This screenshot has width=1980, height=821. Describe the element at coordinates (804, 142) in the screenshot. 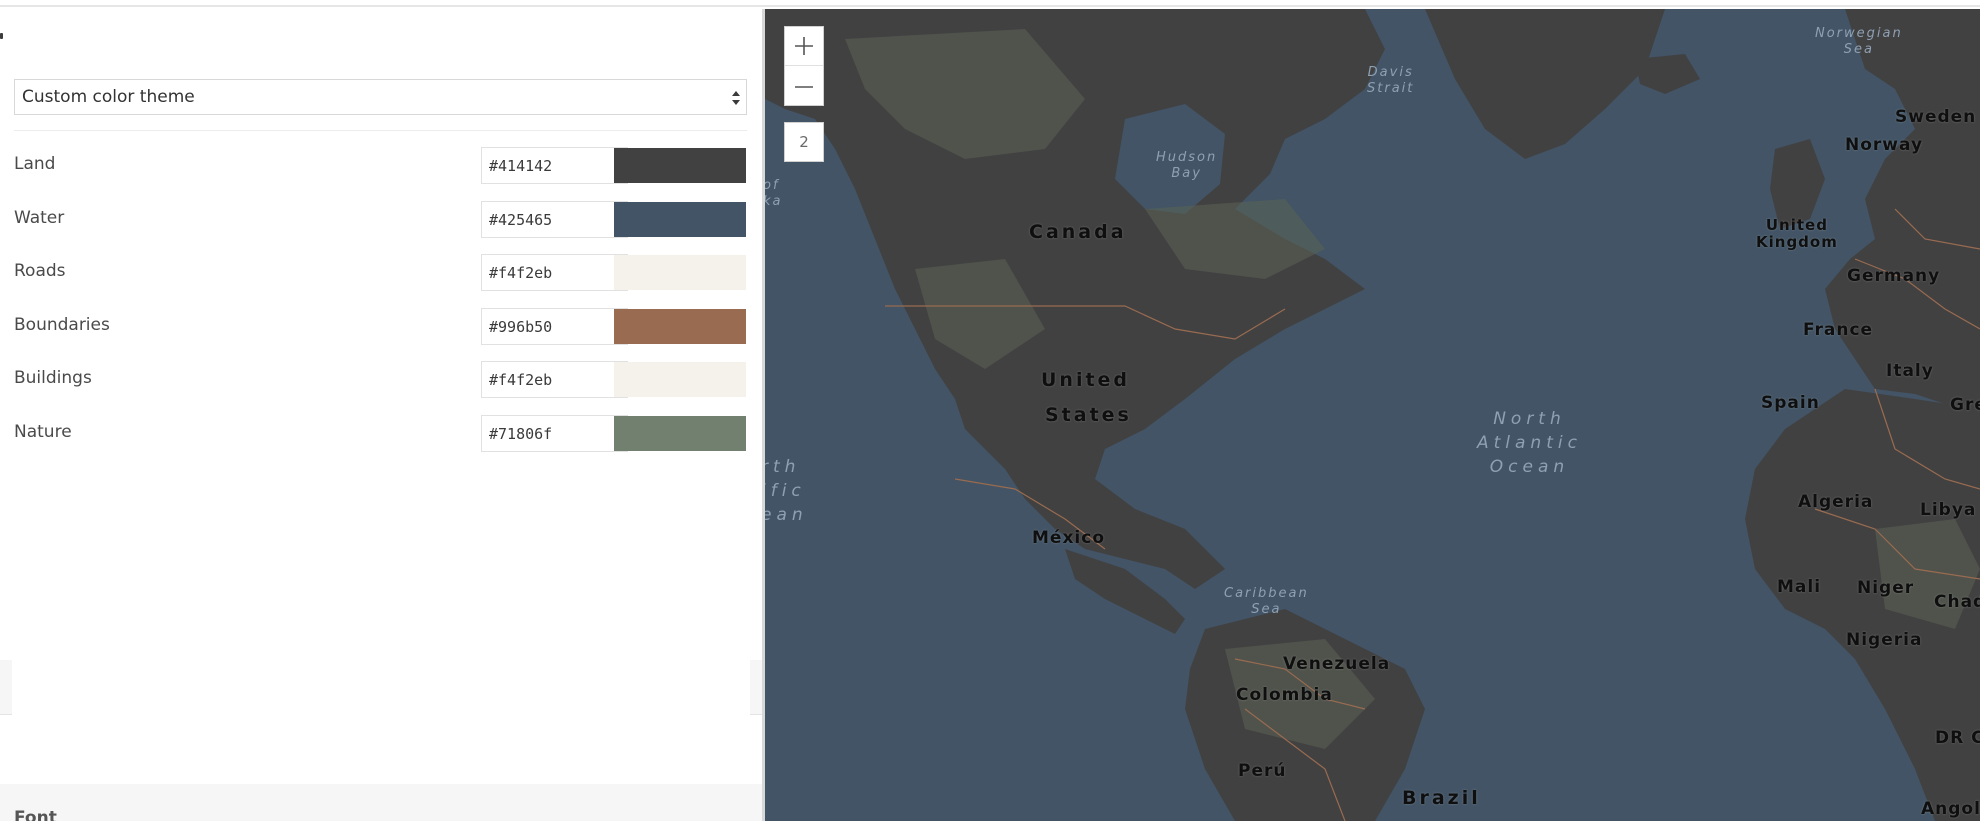

I see `zoom-level-indicator: 2` at that location.